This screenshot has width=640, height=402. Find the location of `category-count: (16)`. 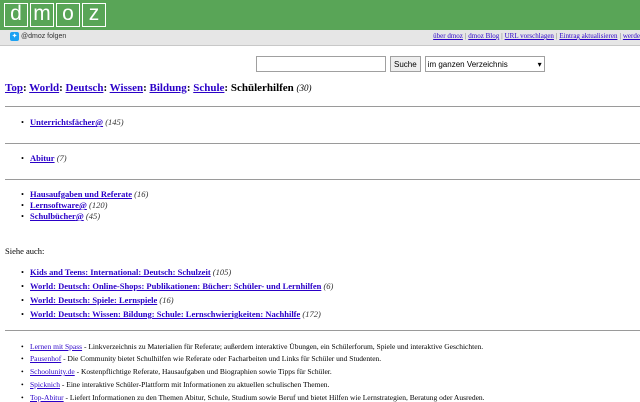

category-count: (16) is located at coordinates (141, 194).